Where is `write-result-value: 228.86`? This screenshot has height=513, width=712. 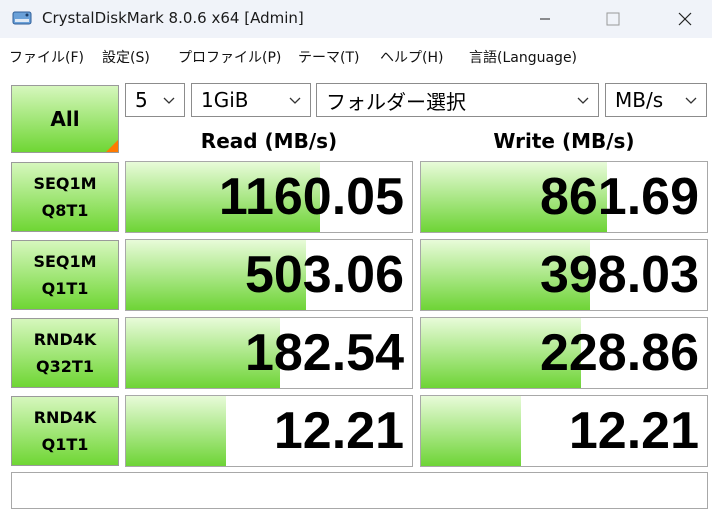
write-result-value: 228.86 is located at coordinates (619, 353).